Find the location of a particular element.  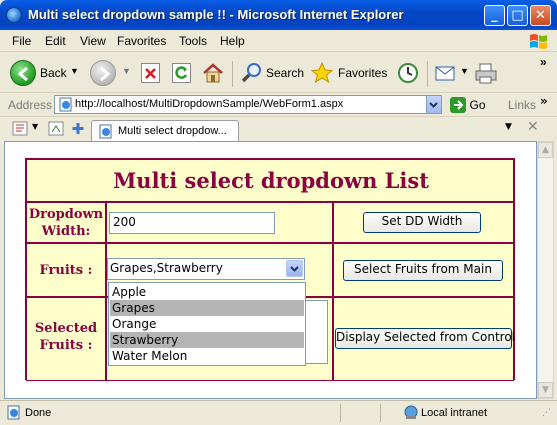

list-item-strawberry: Strawberry is located at coordinates (207, 340).